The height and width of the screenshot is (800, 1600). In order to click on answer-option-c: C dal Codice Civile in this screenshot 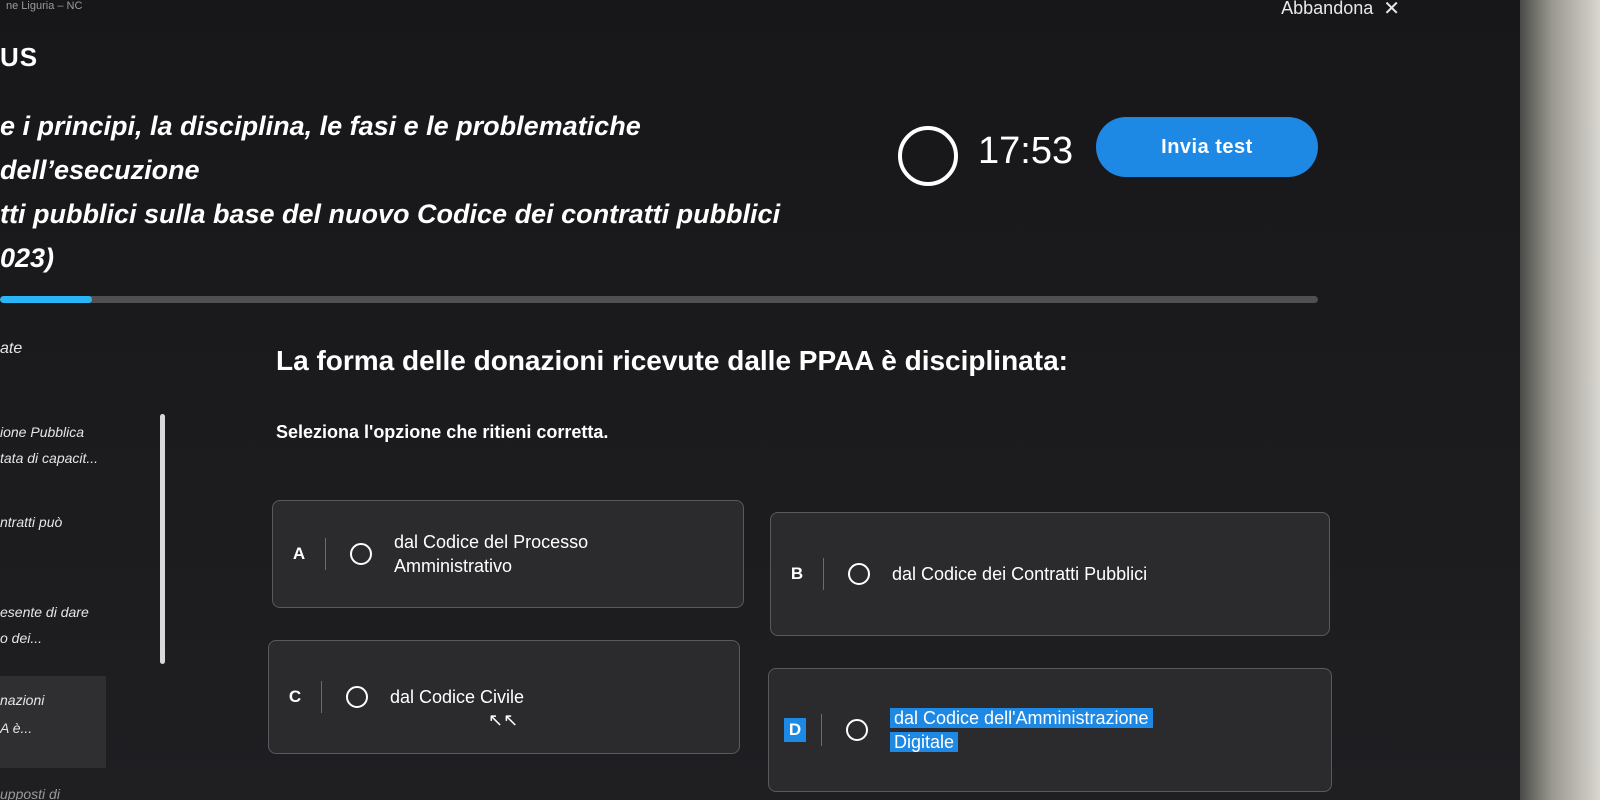, I will do `click(504, 697)`.